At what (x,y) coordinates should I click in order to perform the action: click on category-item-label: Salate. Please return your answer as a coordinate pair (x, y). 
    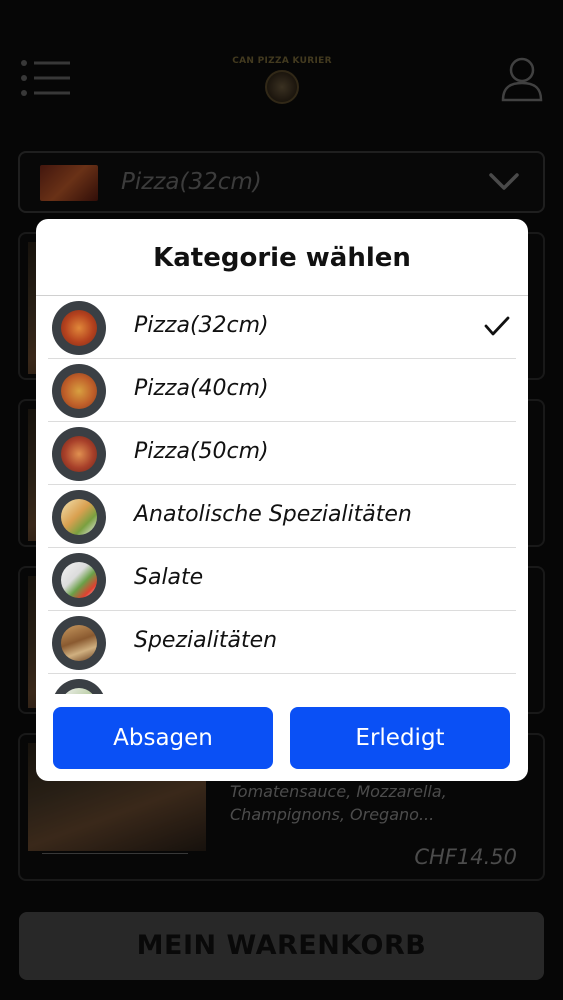
    Looking at the image, I should click on (169, 577).